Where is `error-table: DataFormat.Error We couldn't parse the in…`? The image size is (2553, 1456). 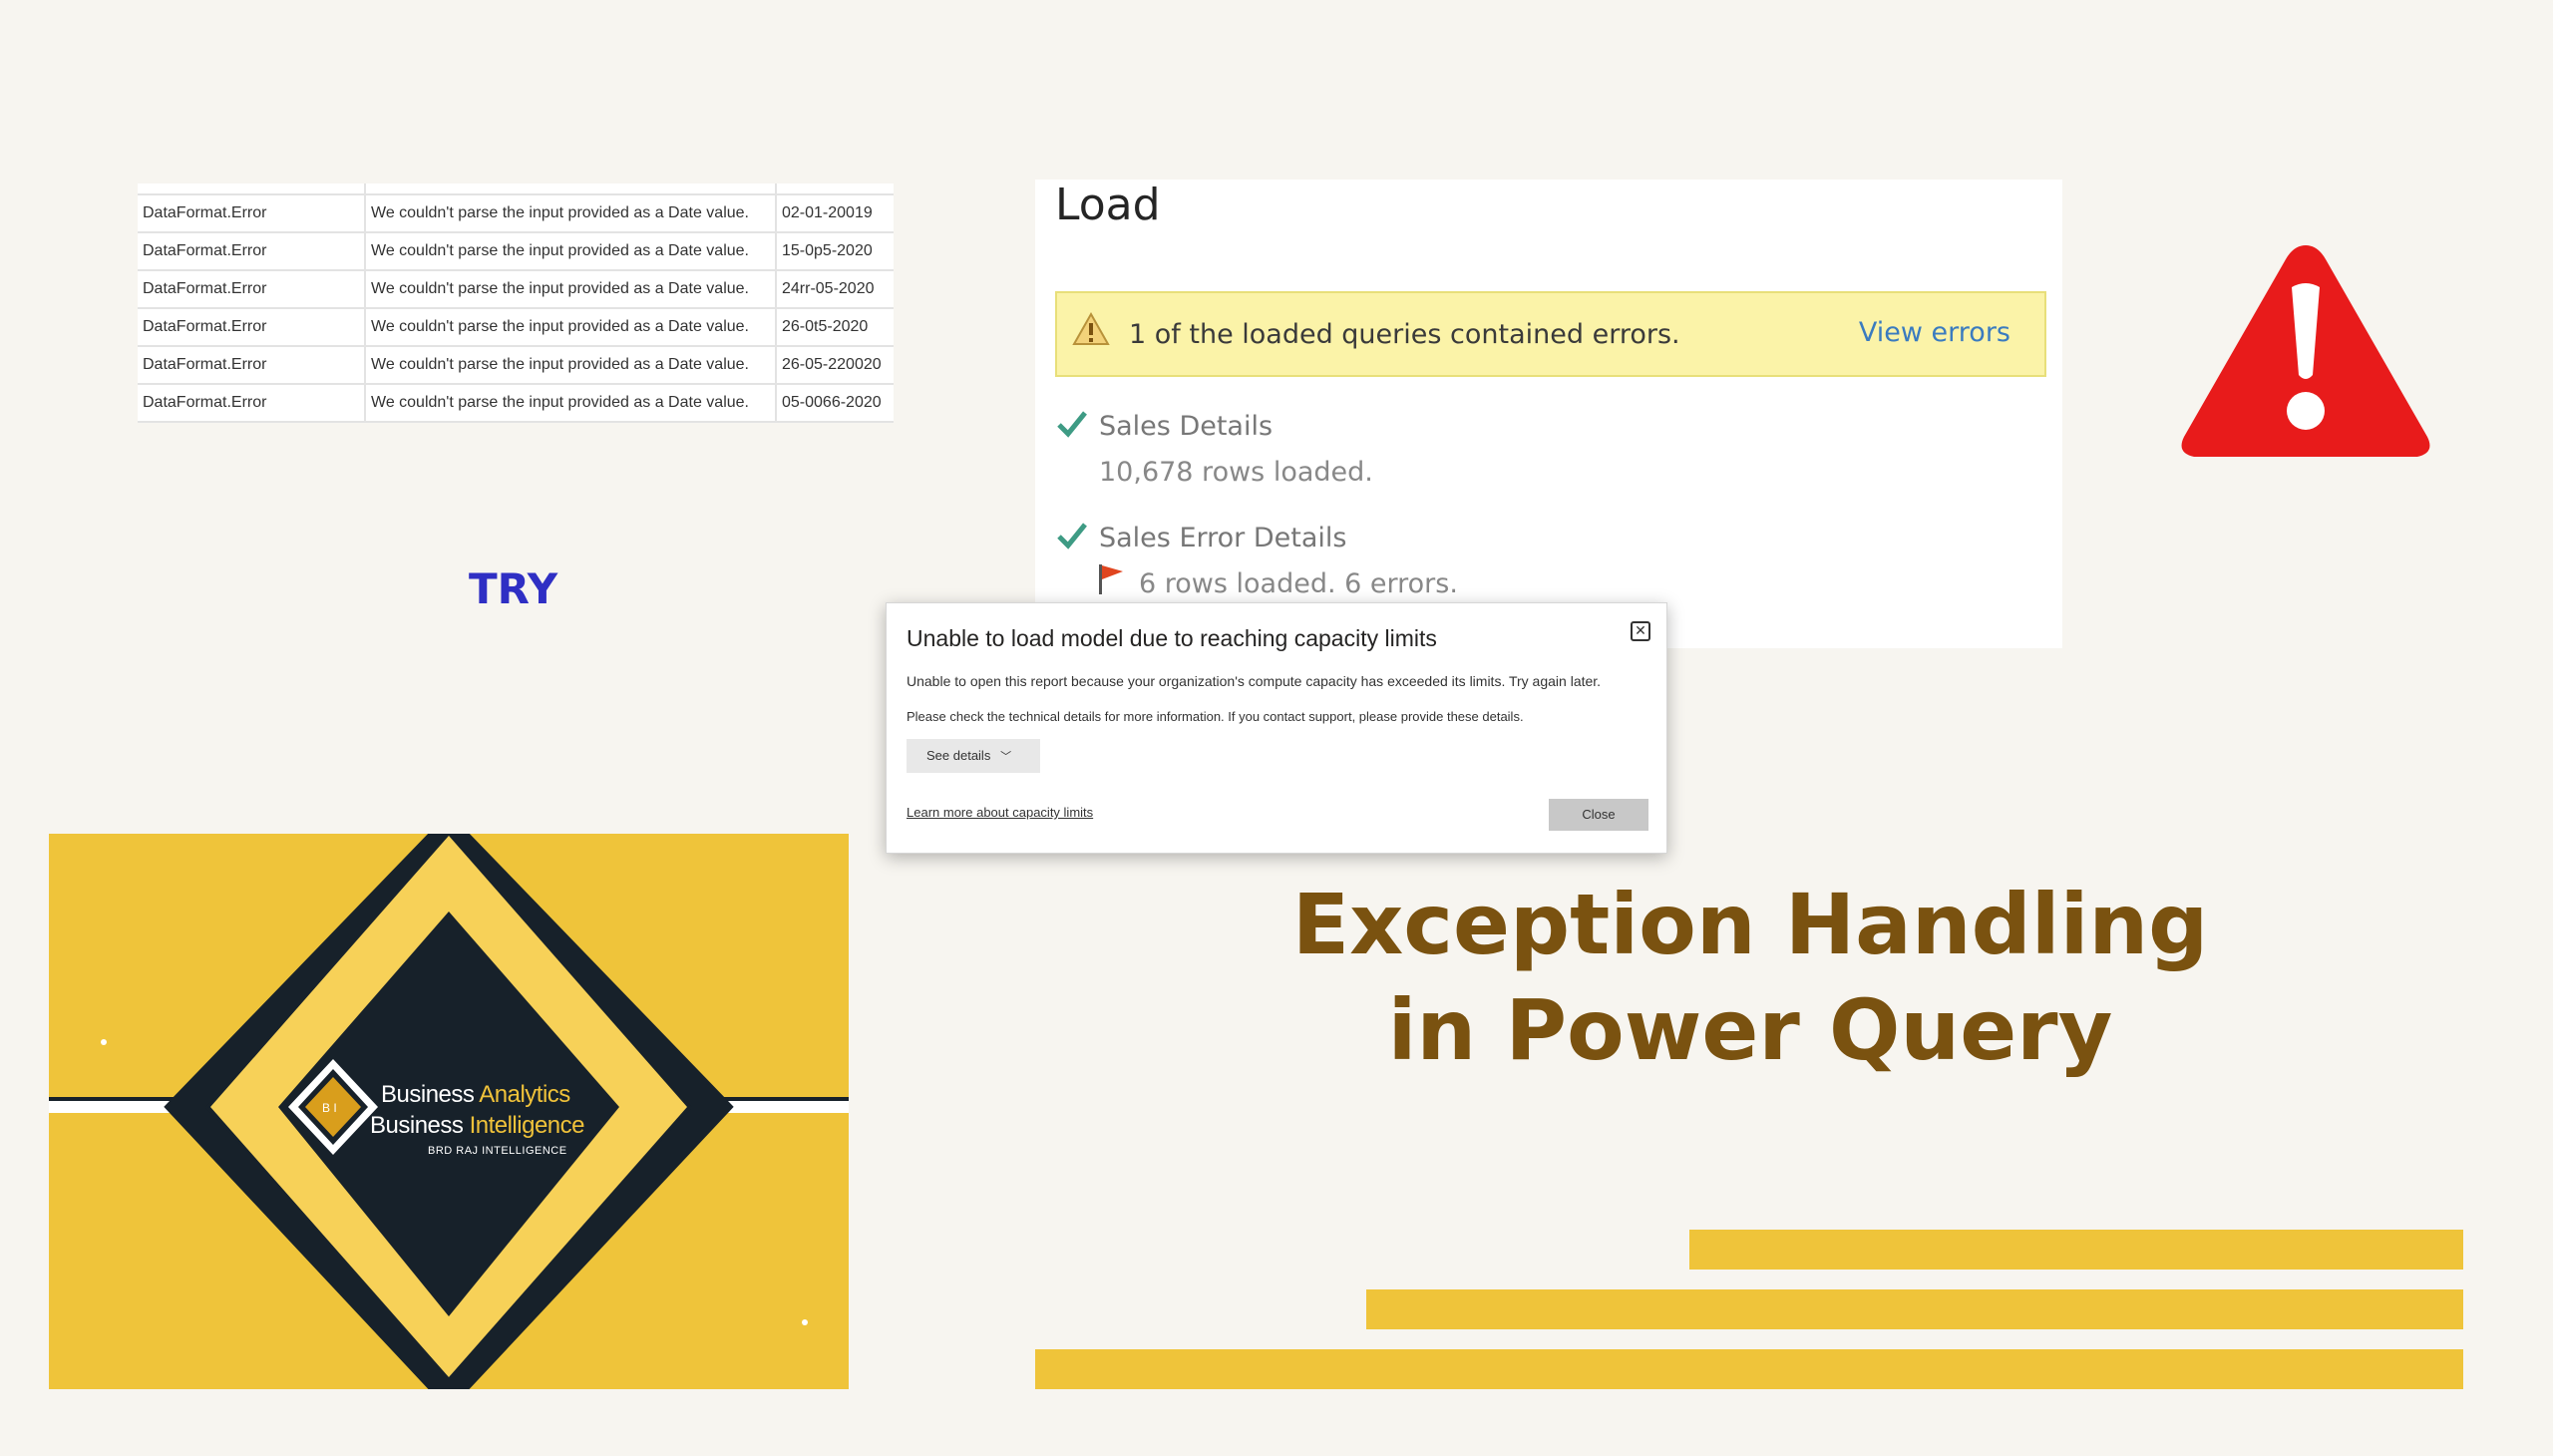 error-table: DataFormat.Error We couldn't parse the in… is located at coordinates (516, 303).